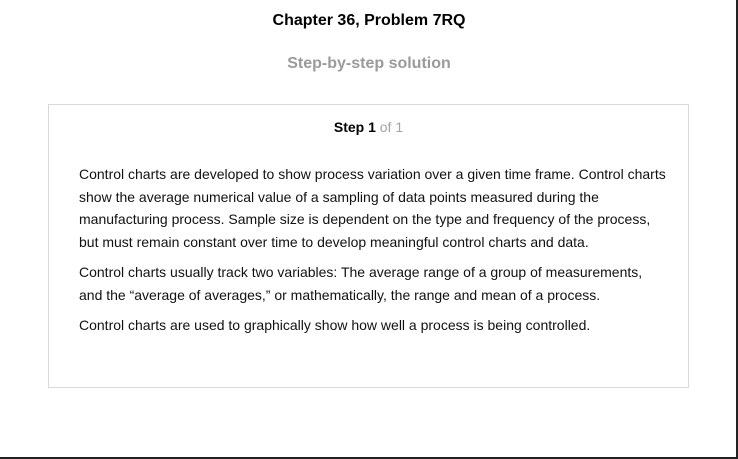 The image size is (738, 459). What do you see at coordinates (369, 63) in the screenshot?
I see `solution-subtitle: Step-by-step solution` at bounding box center [369, 63].